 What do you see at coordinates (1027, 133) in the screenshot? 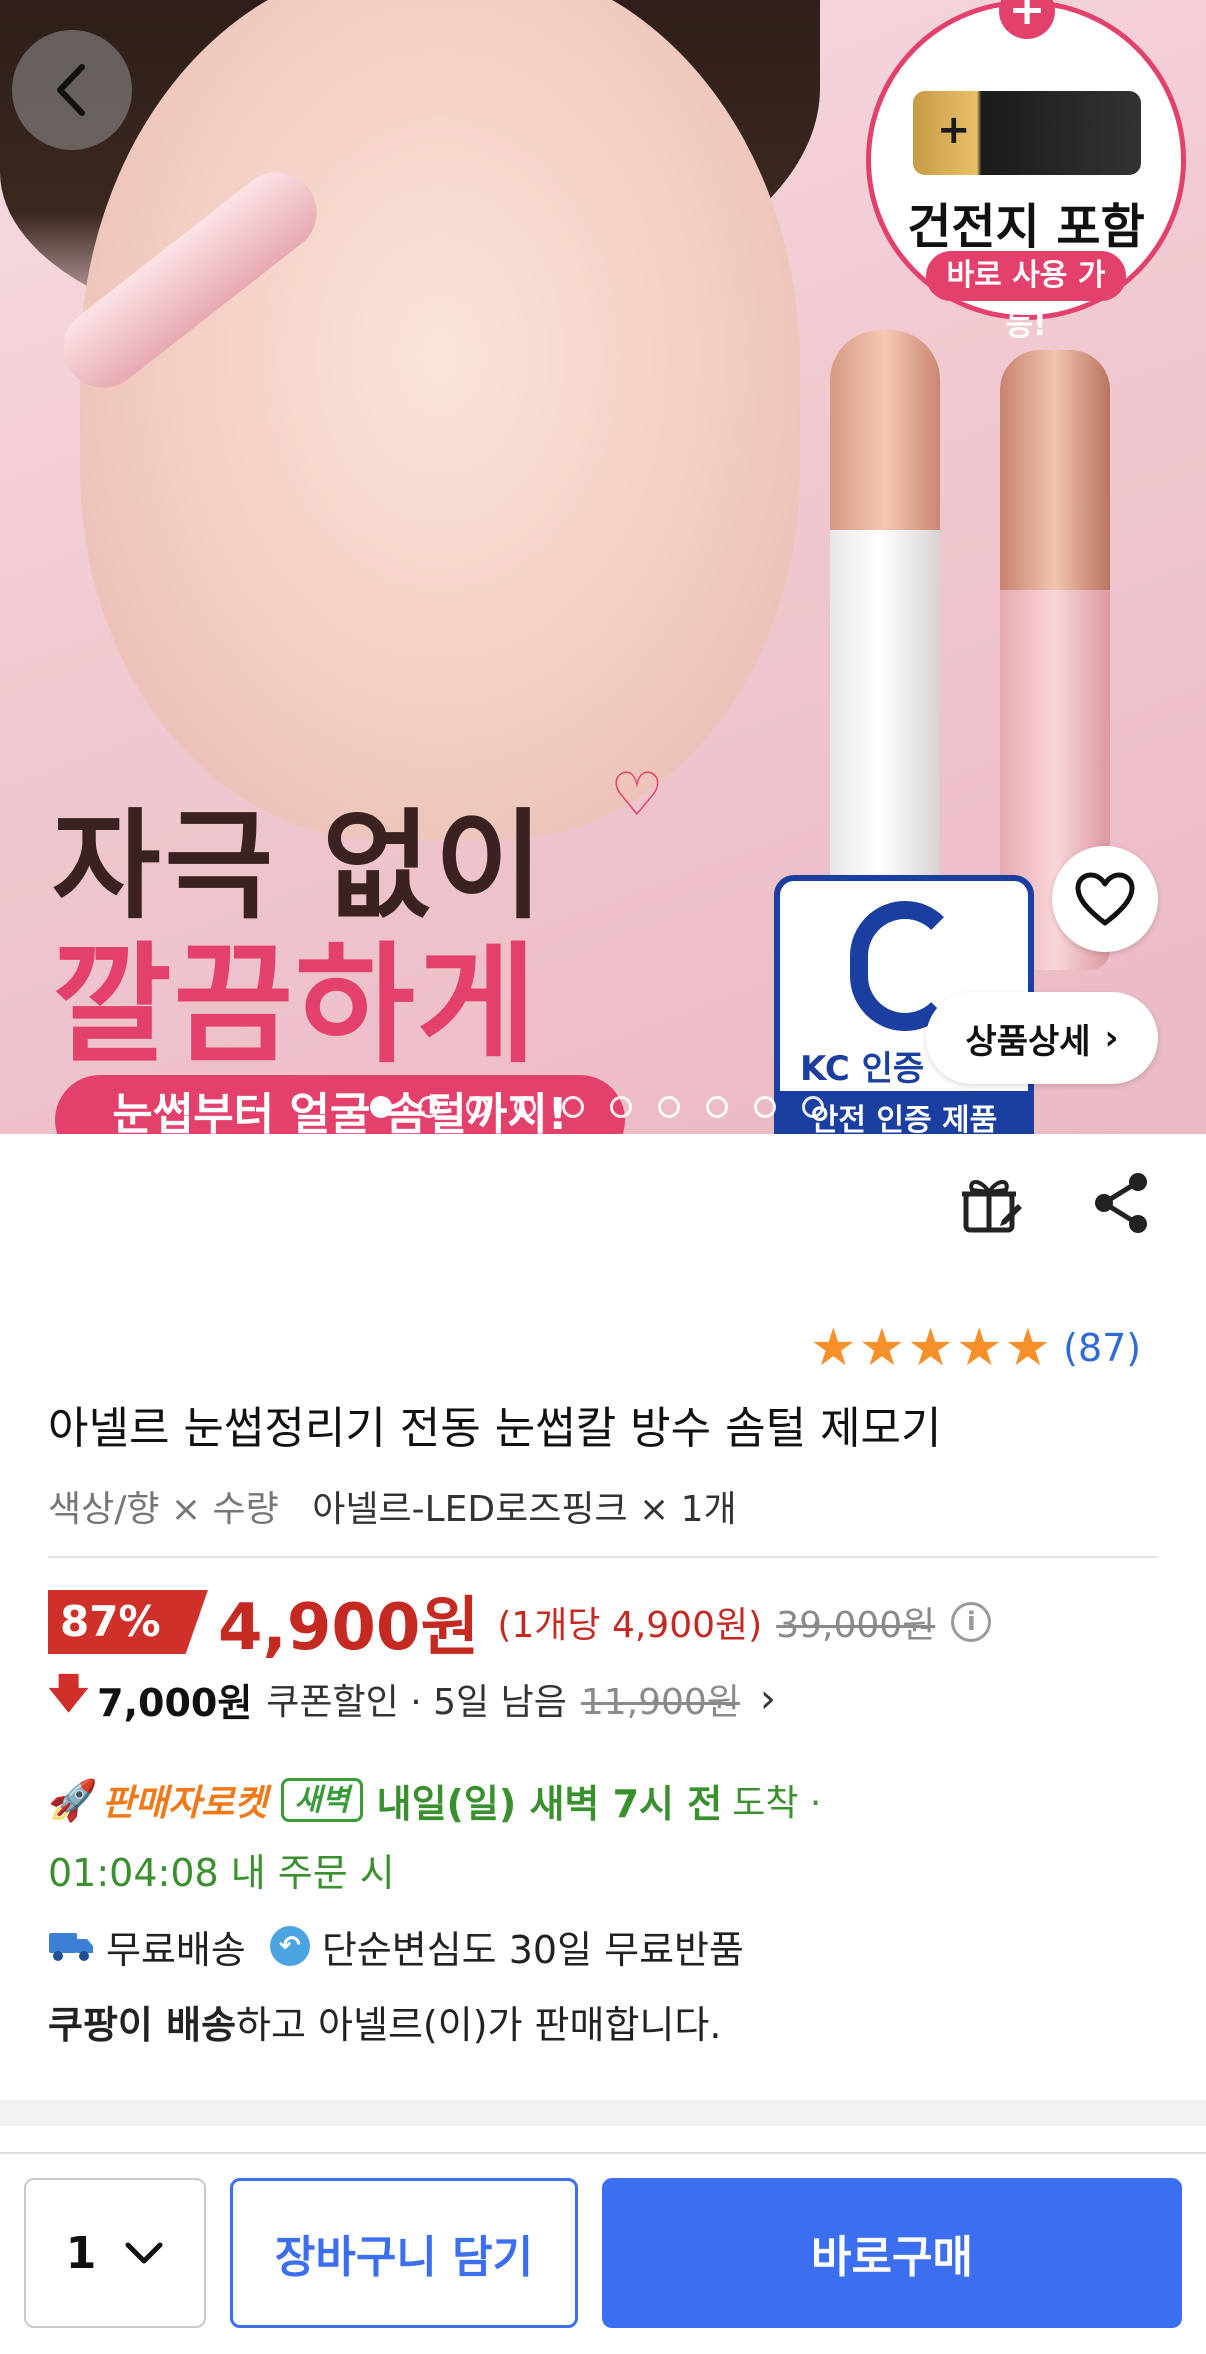
I see `battery-icon: +` at bounding box center [1027, 133].